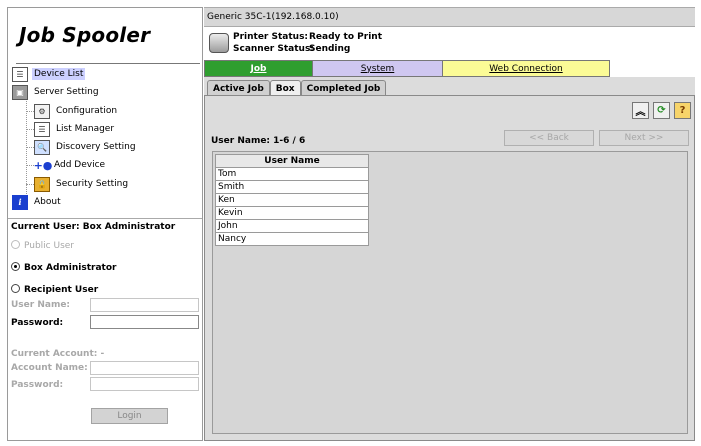 This screenshot has width=701, height=446. I want to click on nav-about: i About, so click(37, 202).